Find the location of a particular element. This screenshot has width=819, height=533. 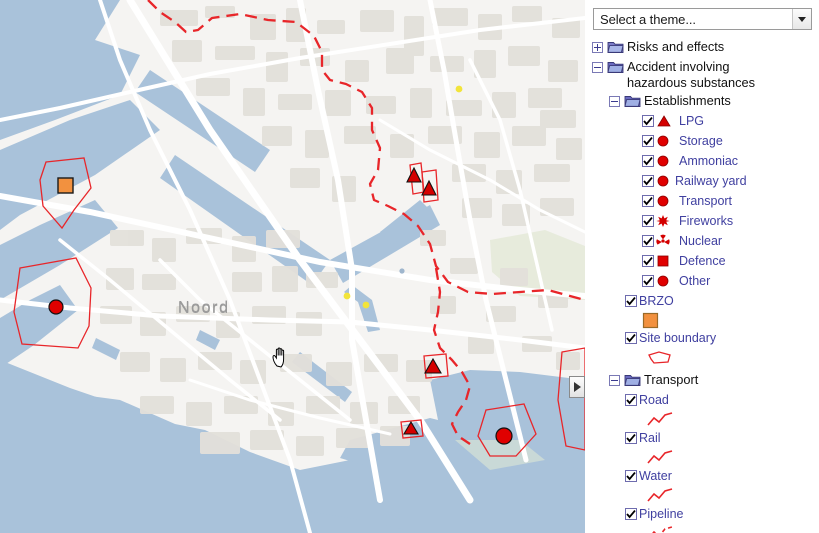

layer-item-ammoniac: Ammoniac is located at coordinates (702, 162).